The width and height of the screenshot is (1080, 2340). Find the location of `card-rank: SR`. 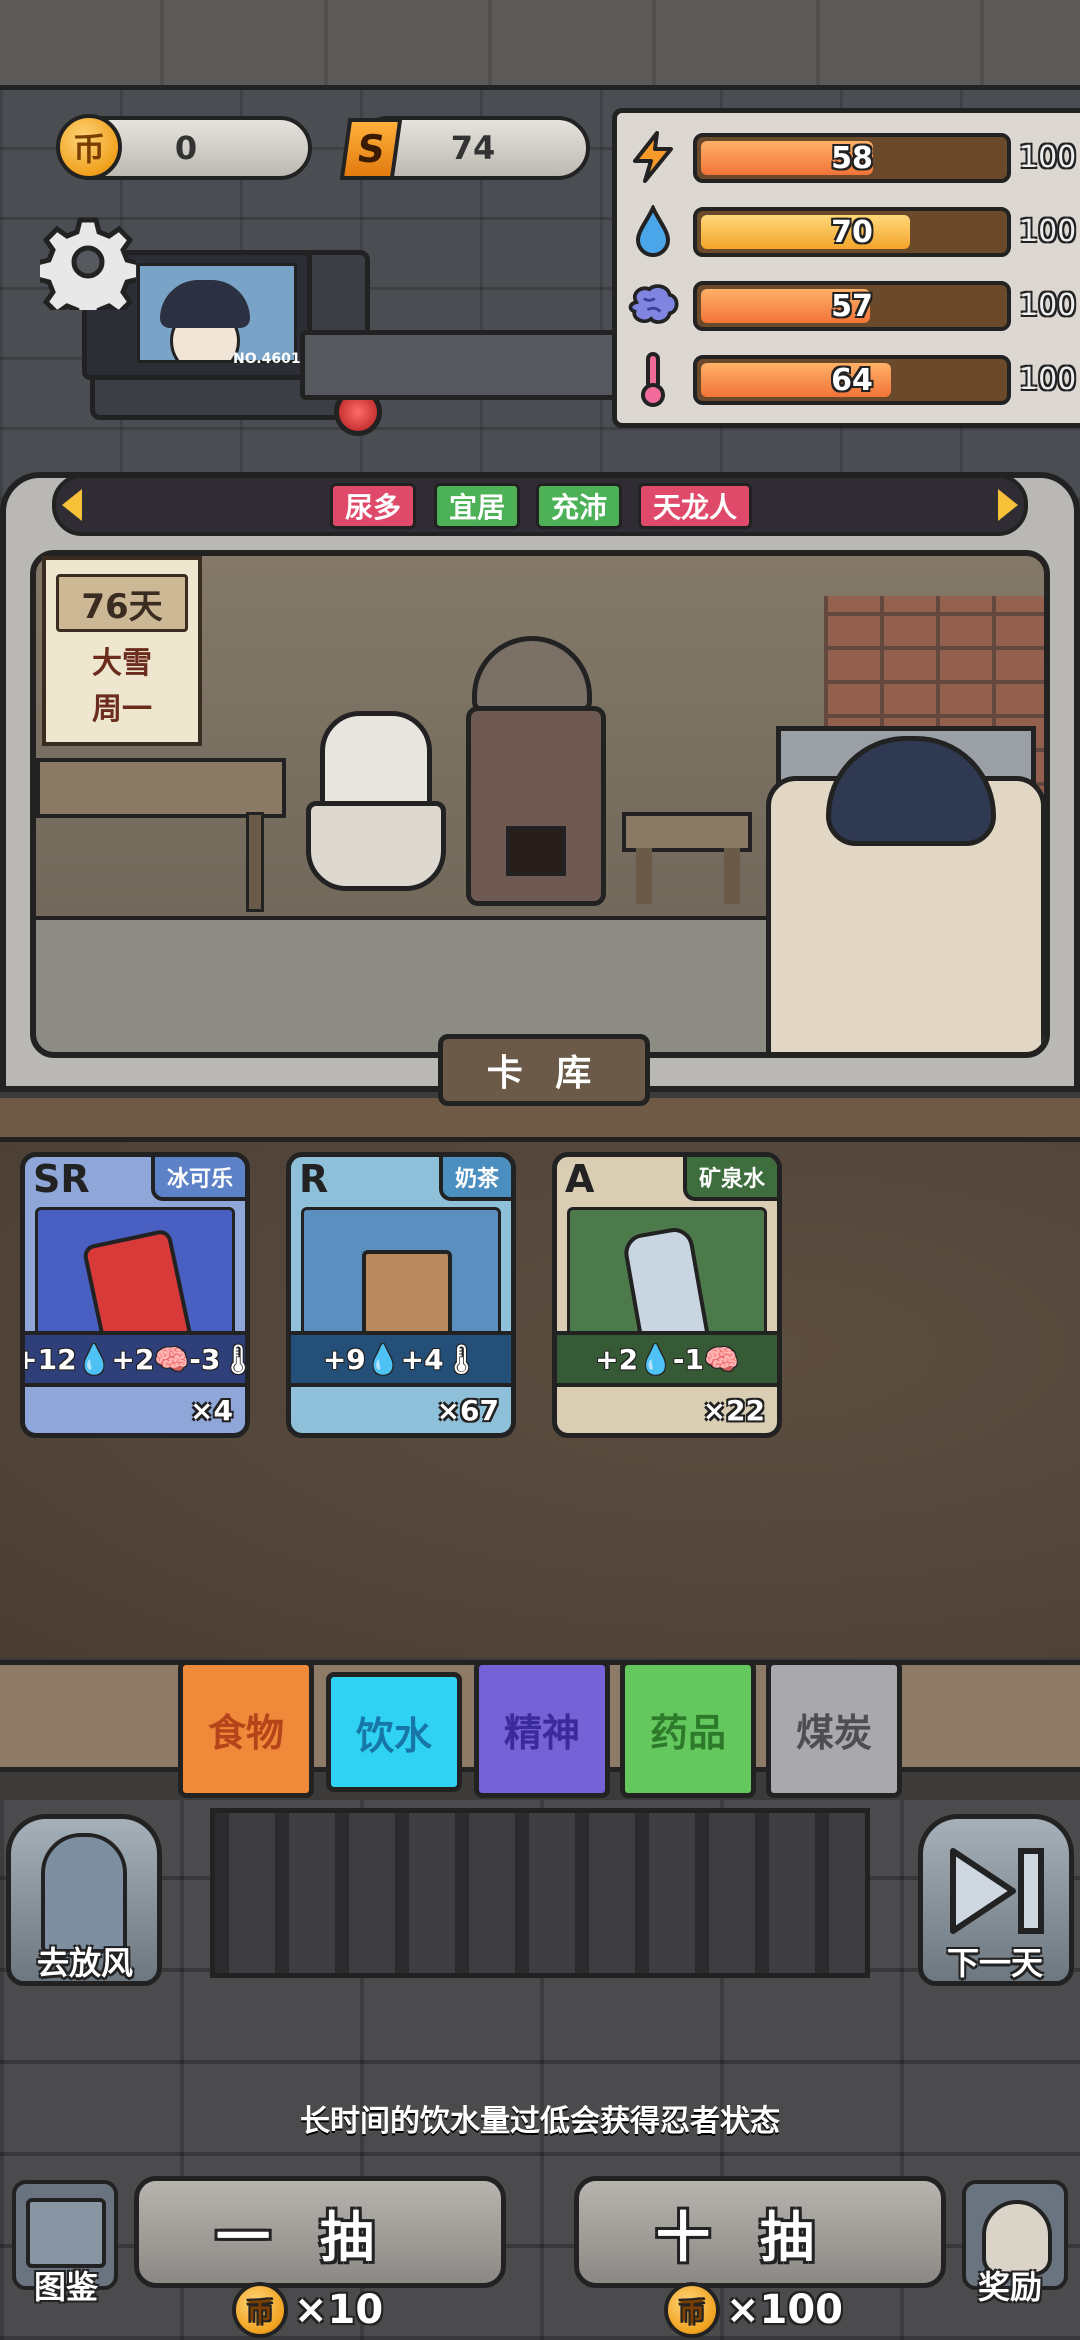

card-rank: SR is located at coordinates (61, 1179).